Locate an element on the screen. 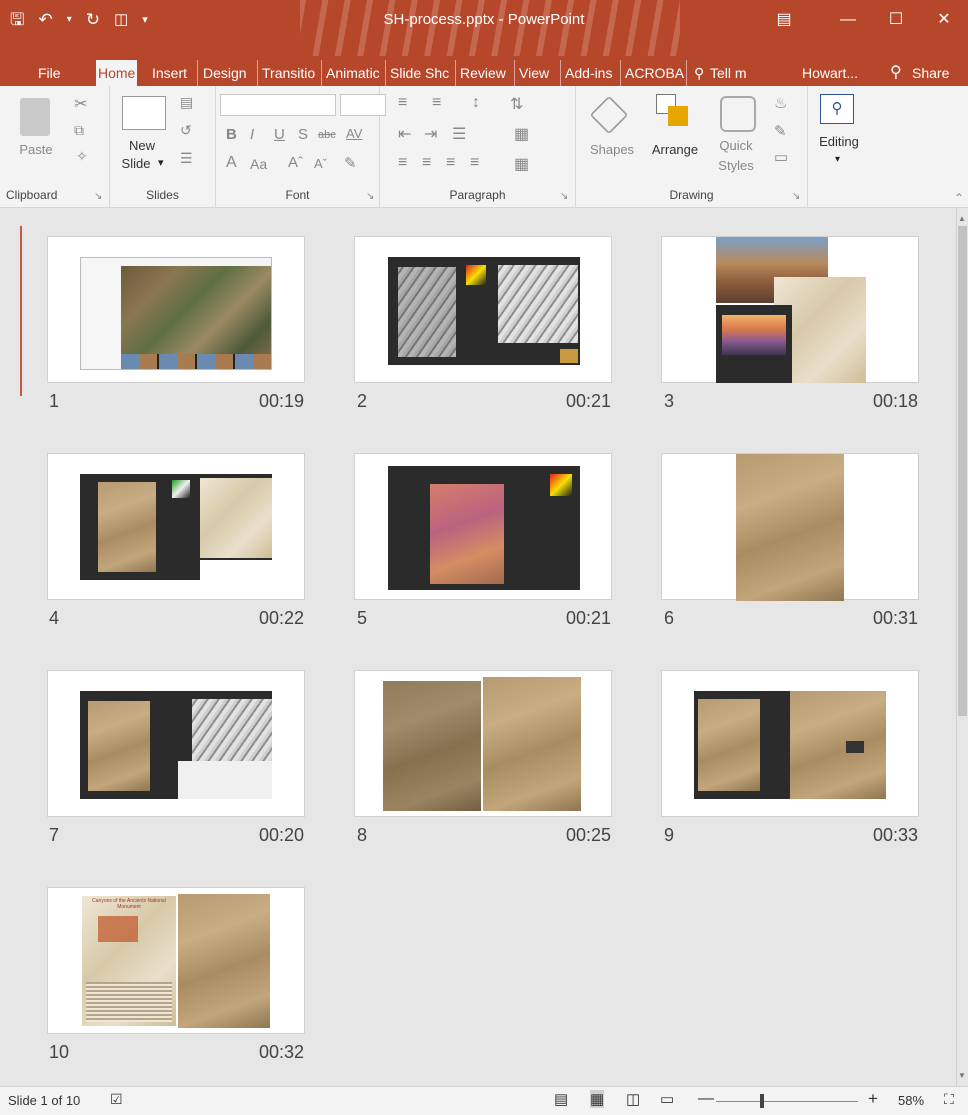 The height and width of the screenshot is (1115, 968). tab-view: View is located at coordinates (540, 73).